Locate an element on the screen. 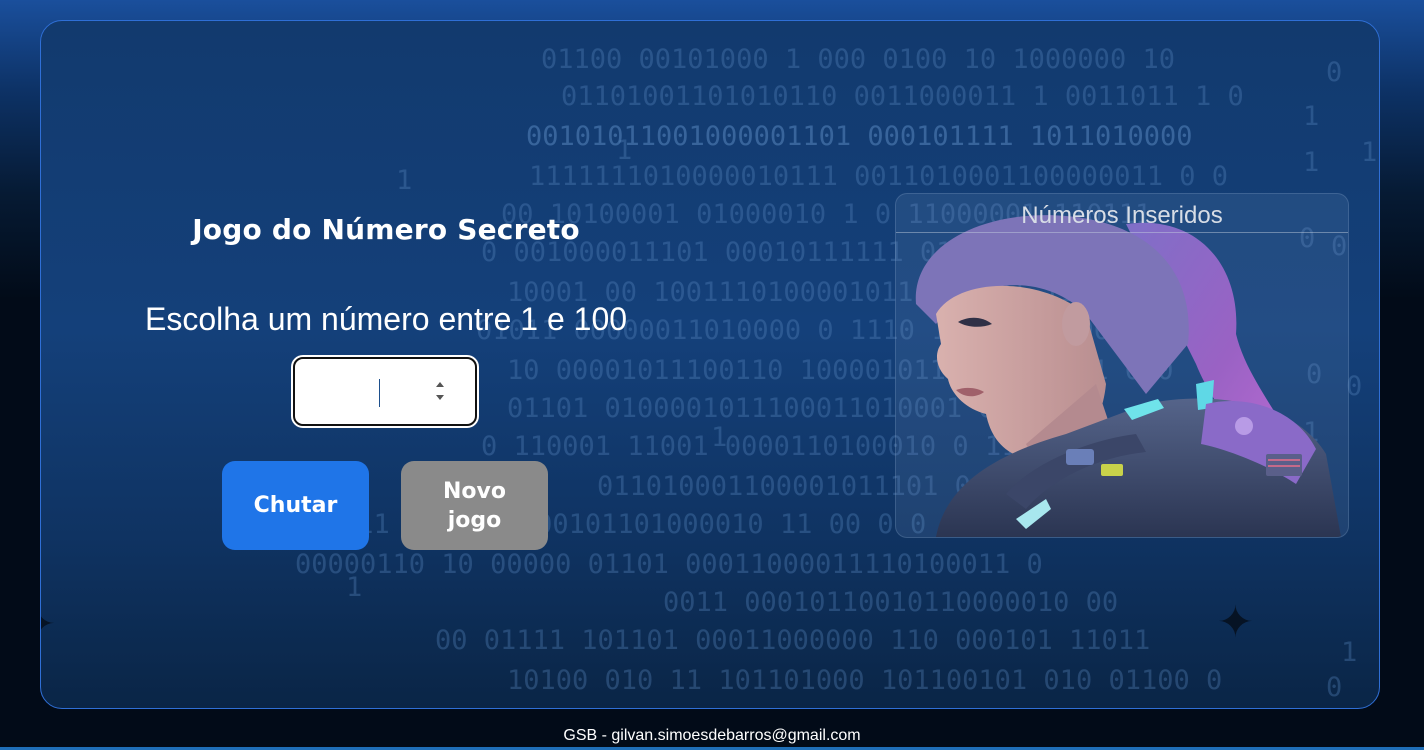 This screenshot has width=1424, height=750. svg-text:01100 00101000 1 000 0100 10: 01100 00101000 1 000 0100 10 1000000 10 is located at coordinates (858, 59).